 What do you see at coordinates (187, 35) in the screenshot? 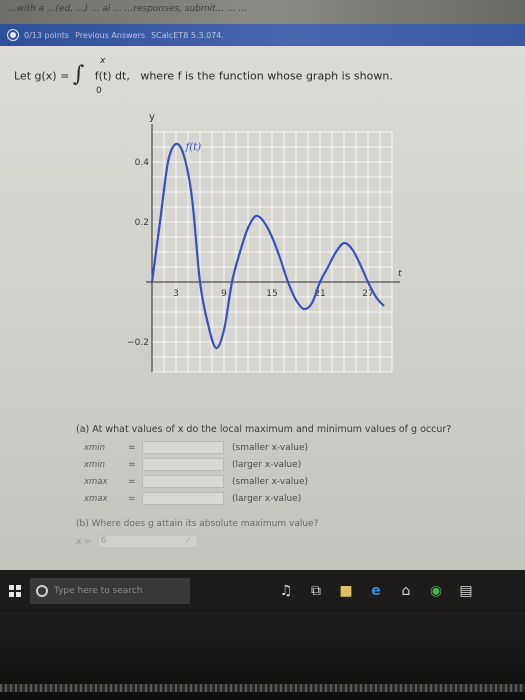
I see `problem-code: SCalcET8 5.3.074.` at bounding box center [187, 35].